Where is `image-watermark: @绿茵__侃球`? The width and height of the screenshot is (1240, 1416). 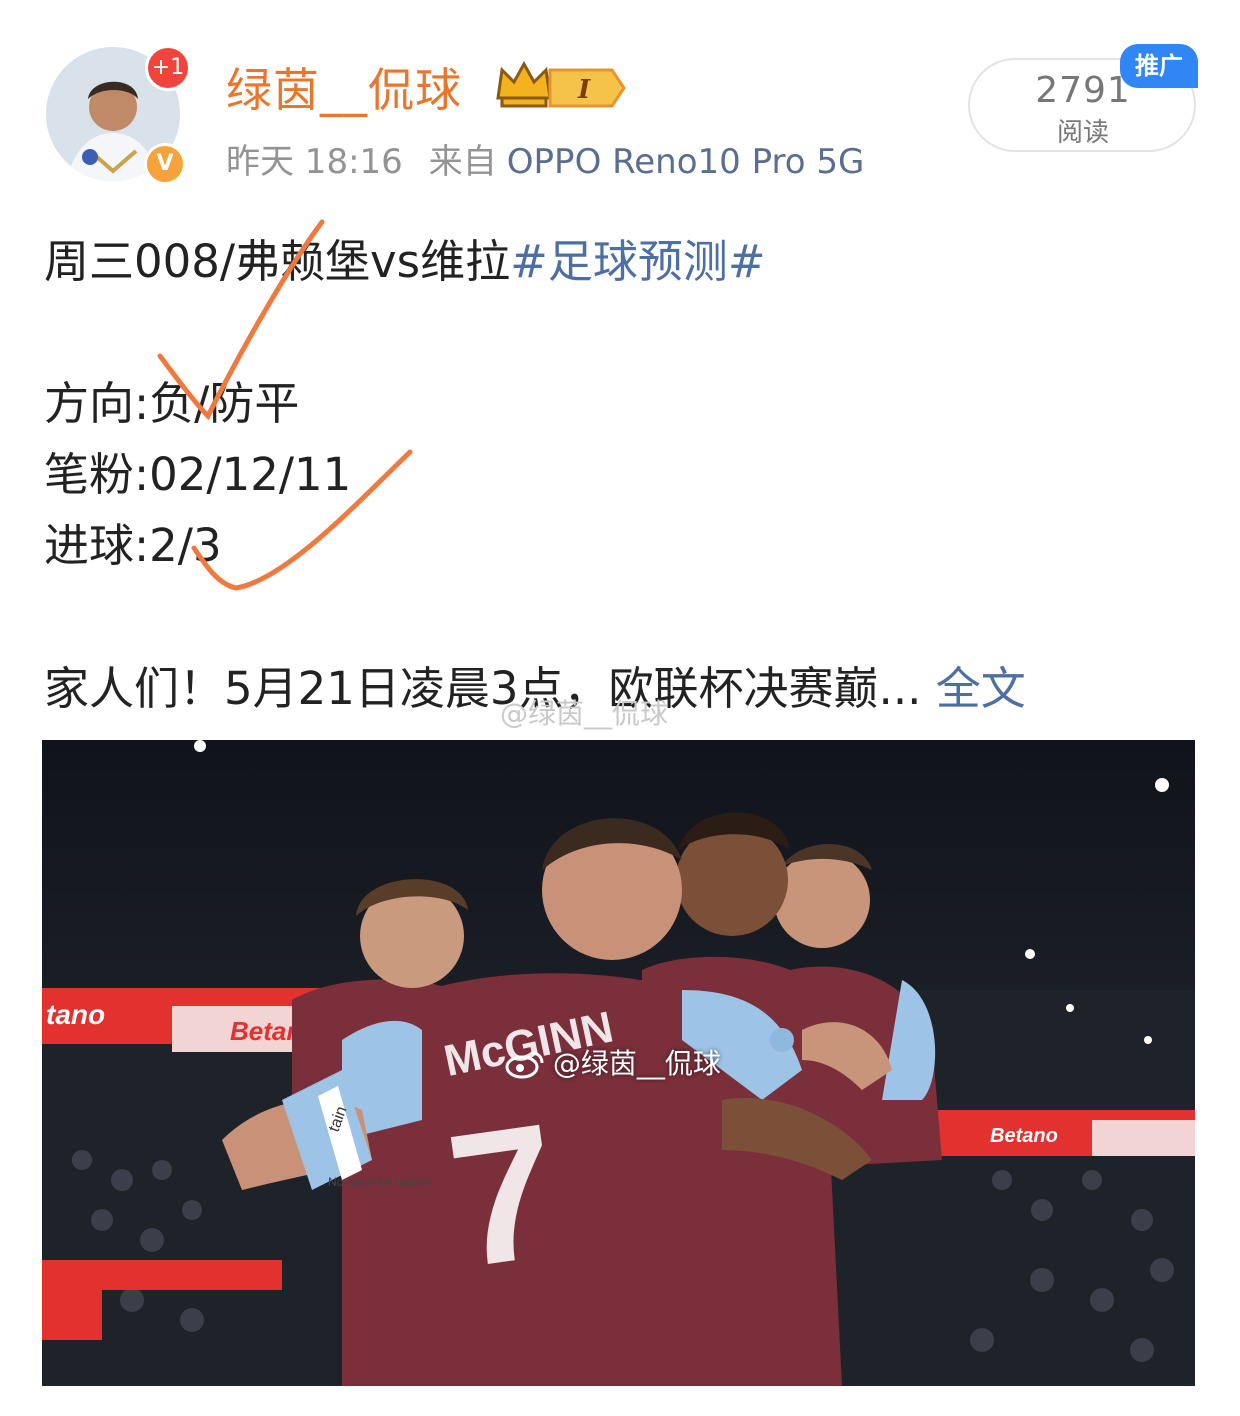 image-watermark: @绿茵__侃球 is located at coordinates (612, 1062).